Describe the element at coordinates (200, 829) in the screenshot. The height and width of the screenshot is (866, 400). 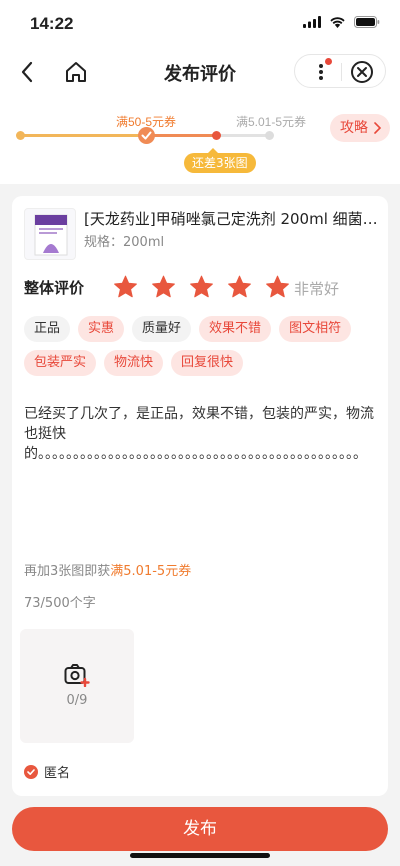
I see `submit-button: 发布` at that location.